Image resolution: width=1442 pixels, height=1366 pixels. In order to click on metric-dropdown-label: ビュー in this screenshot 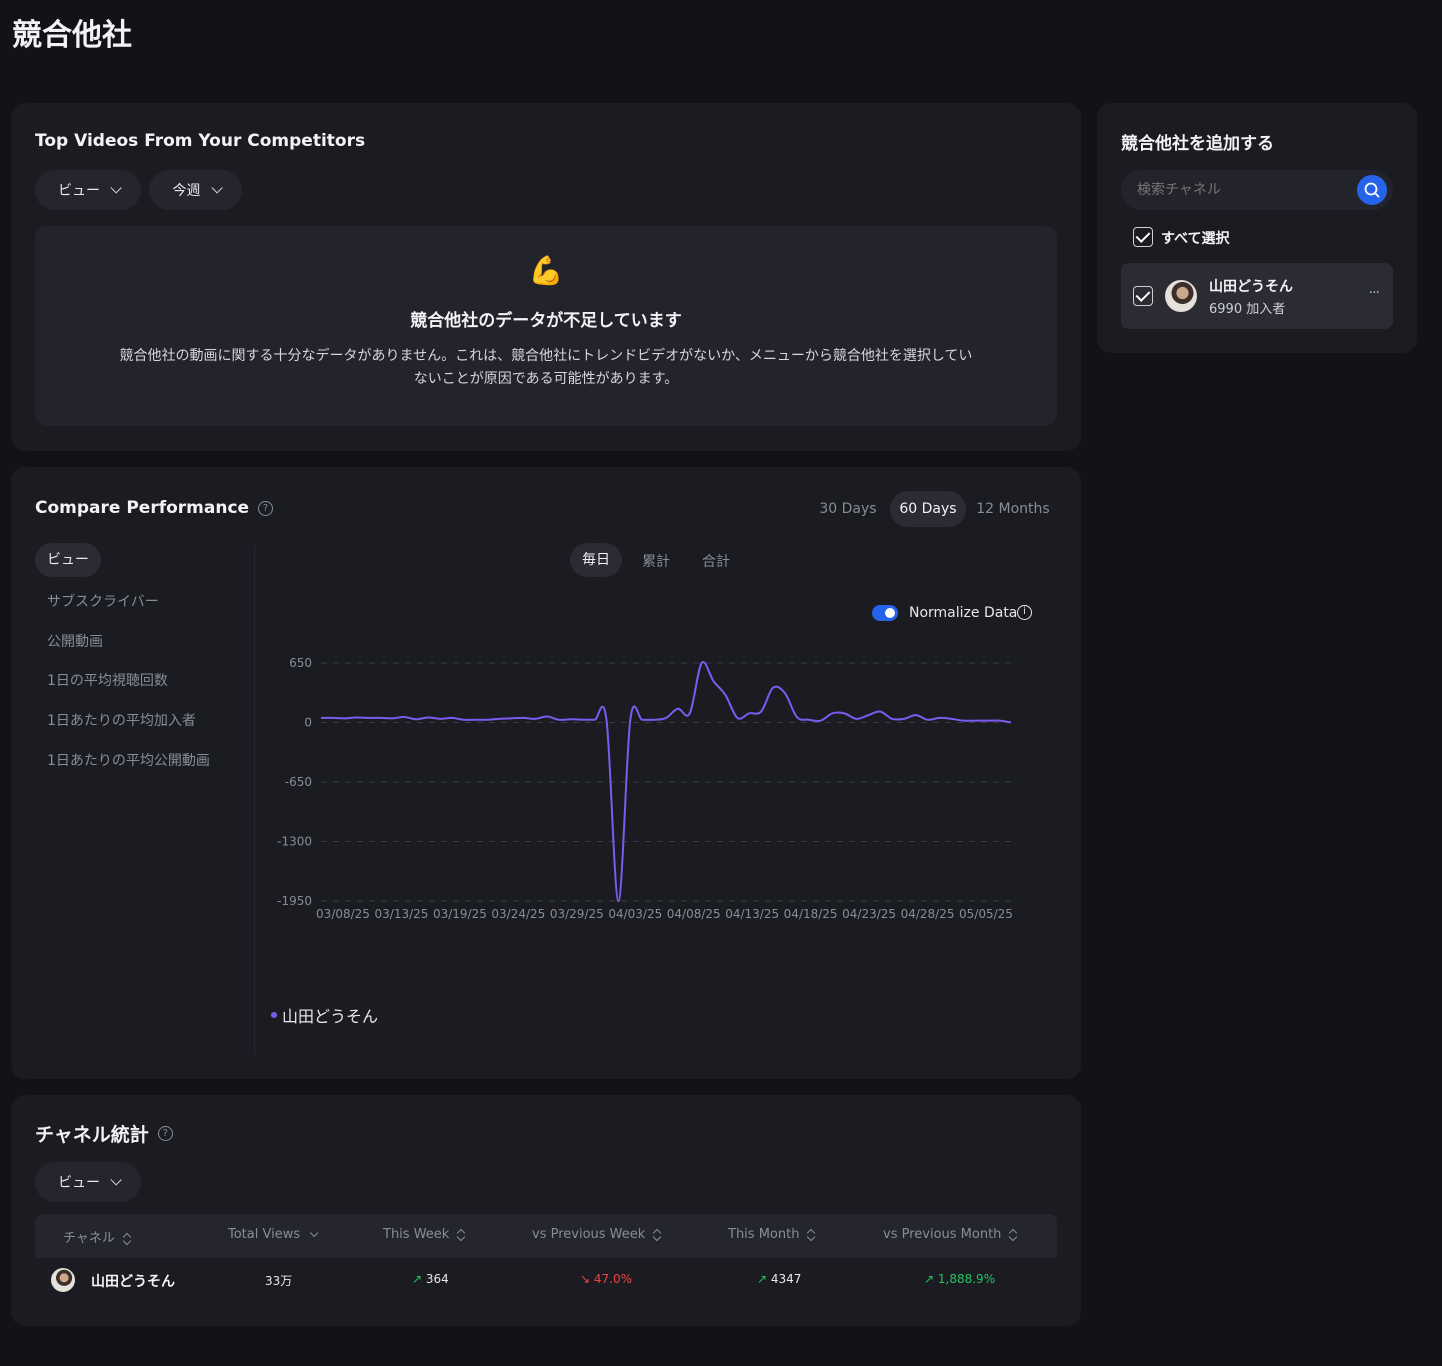, I will do `click(79, 191)`.